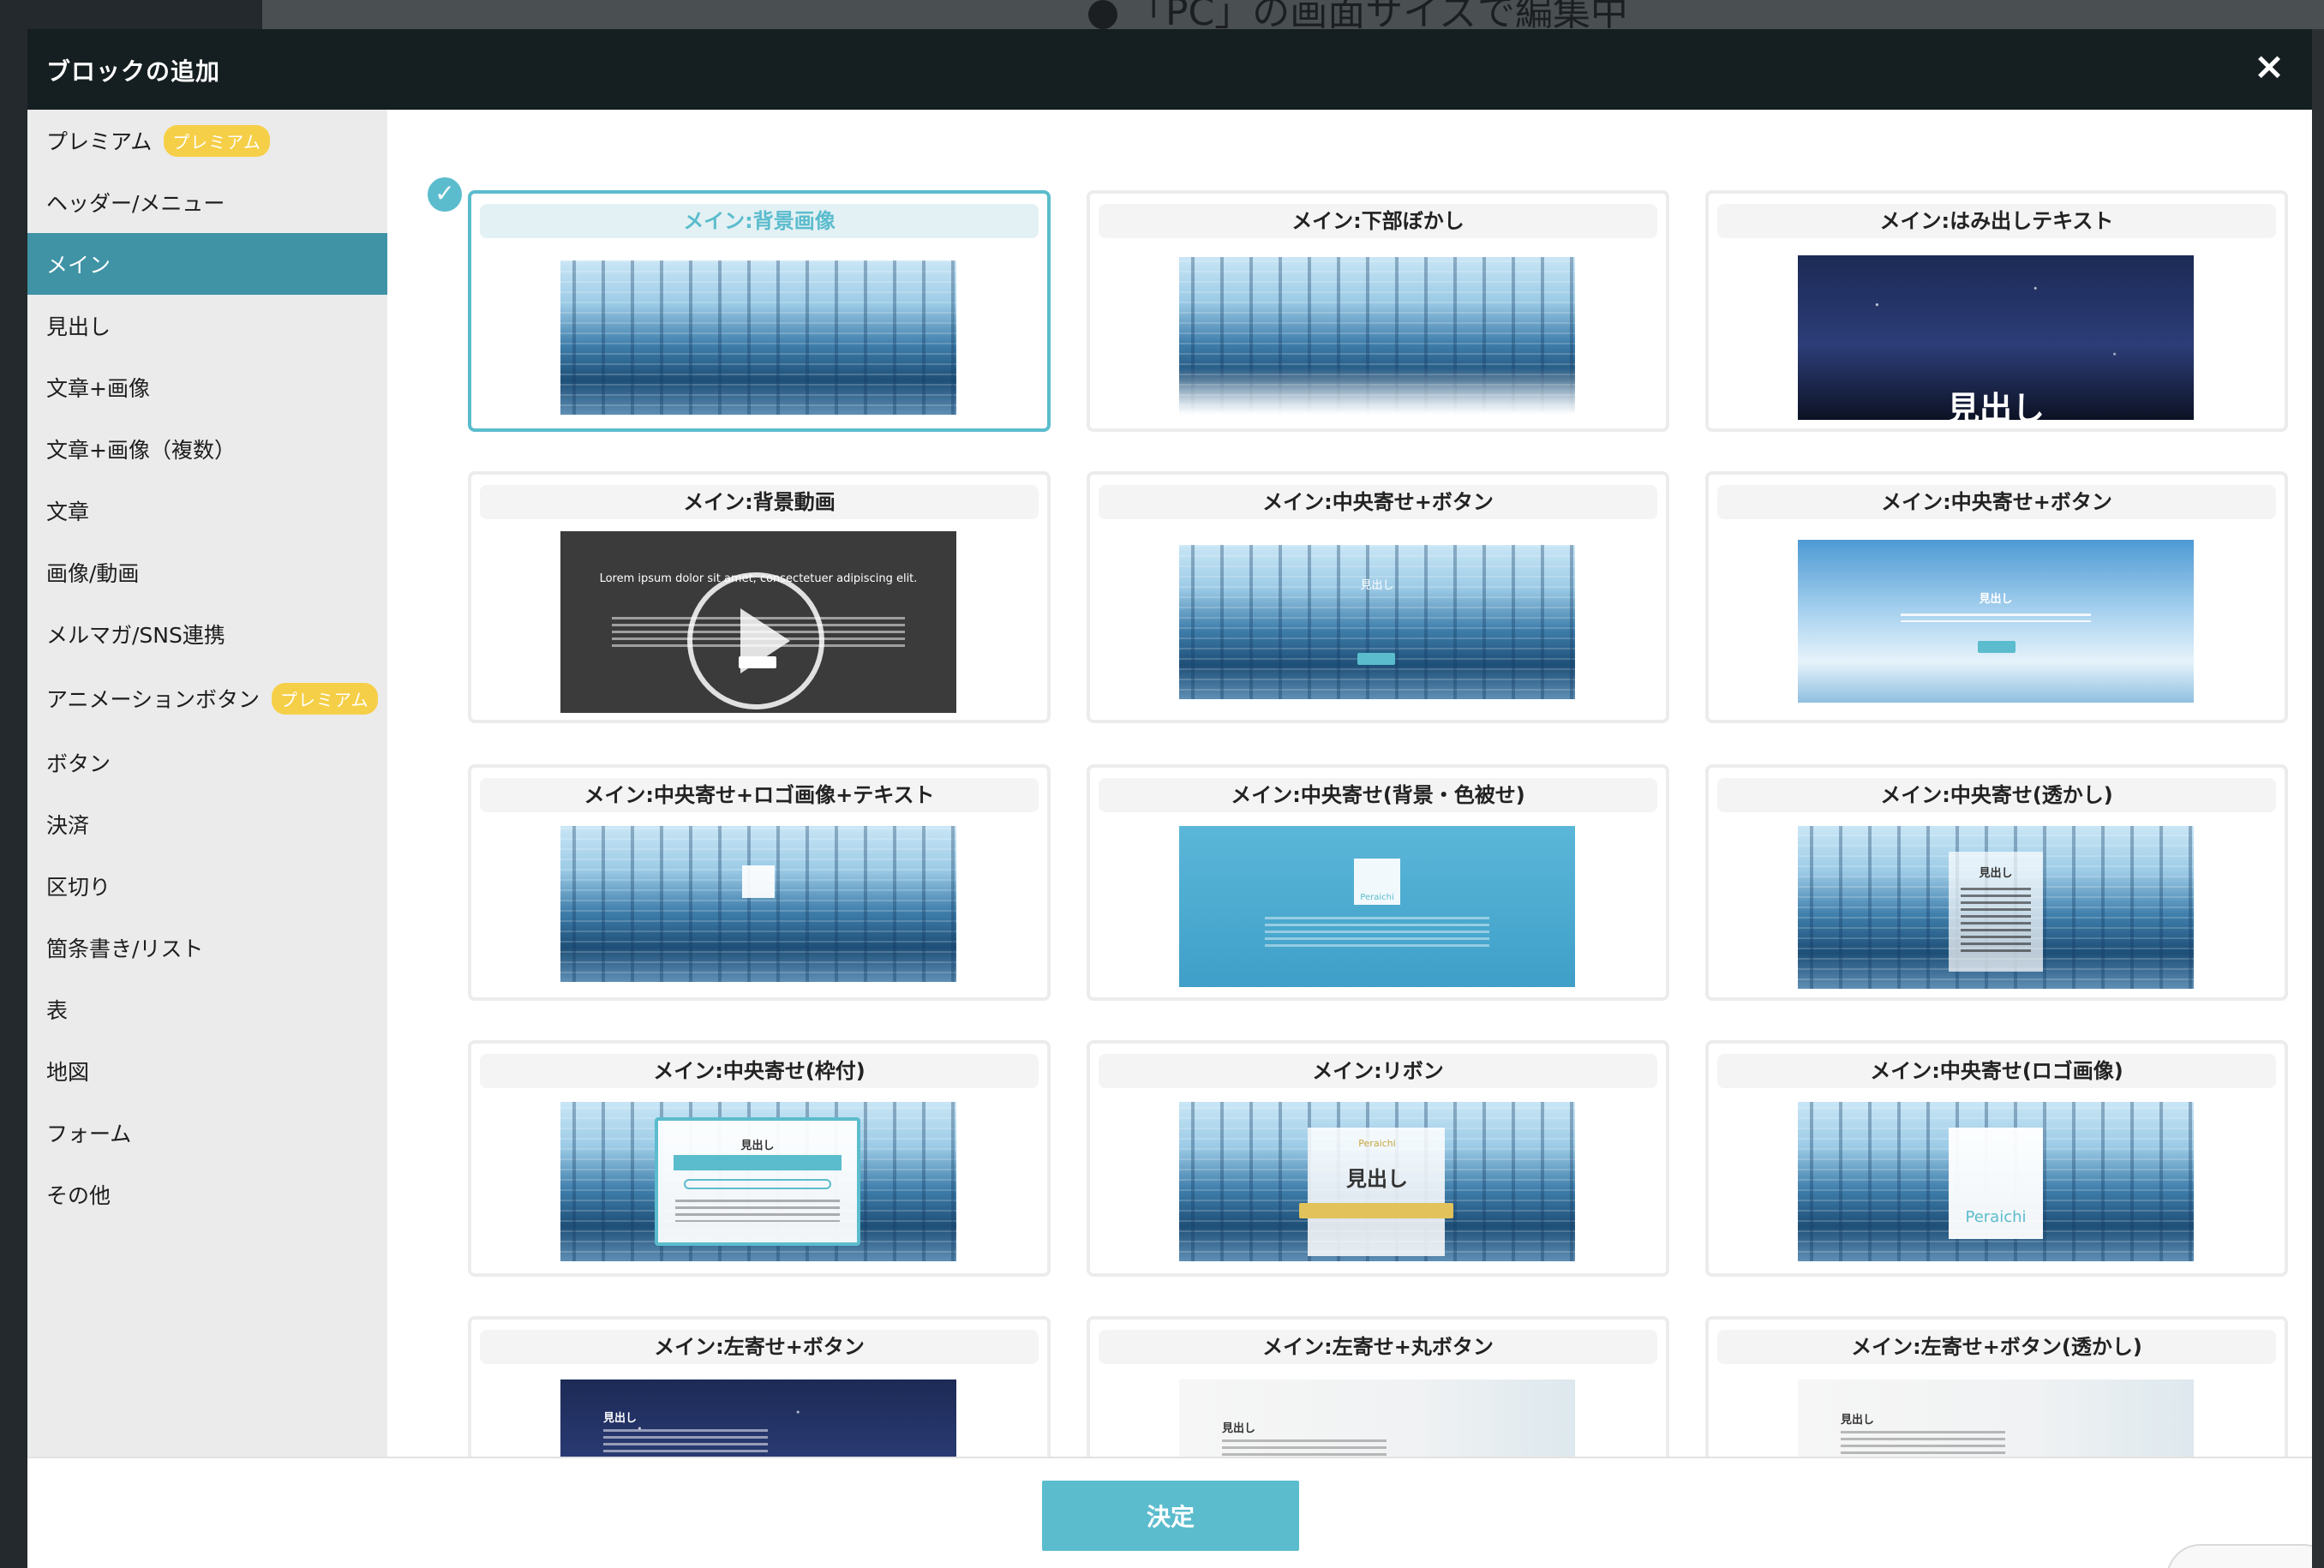  I want to click on sidebar-item-label: メルマガ/SNS連携, so click(136, 635).